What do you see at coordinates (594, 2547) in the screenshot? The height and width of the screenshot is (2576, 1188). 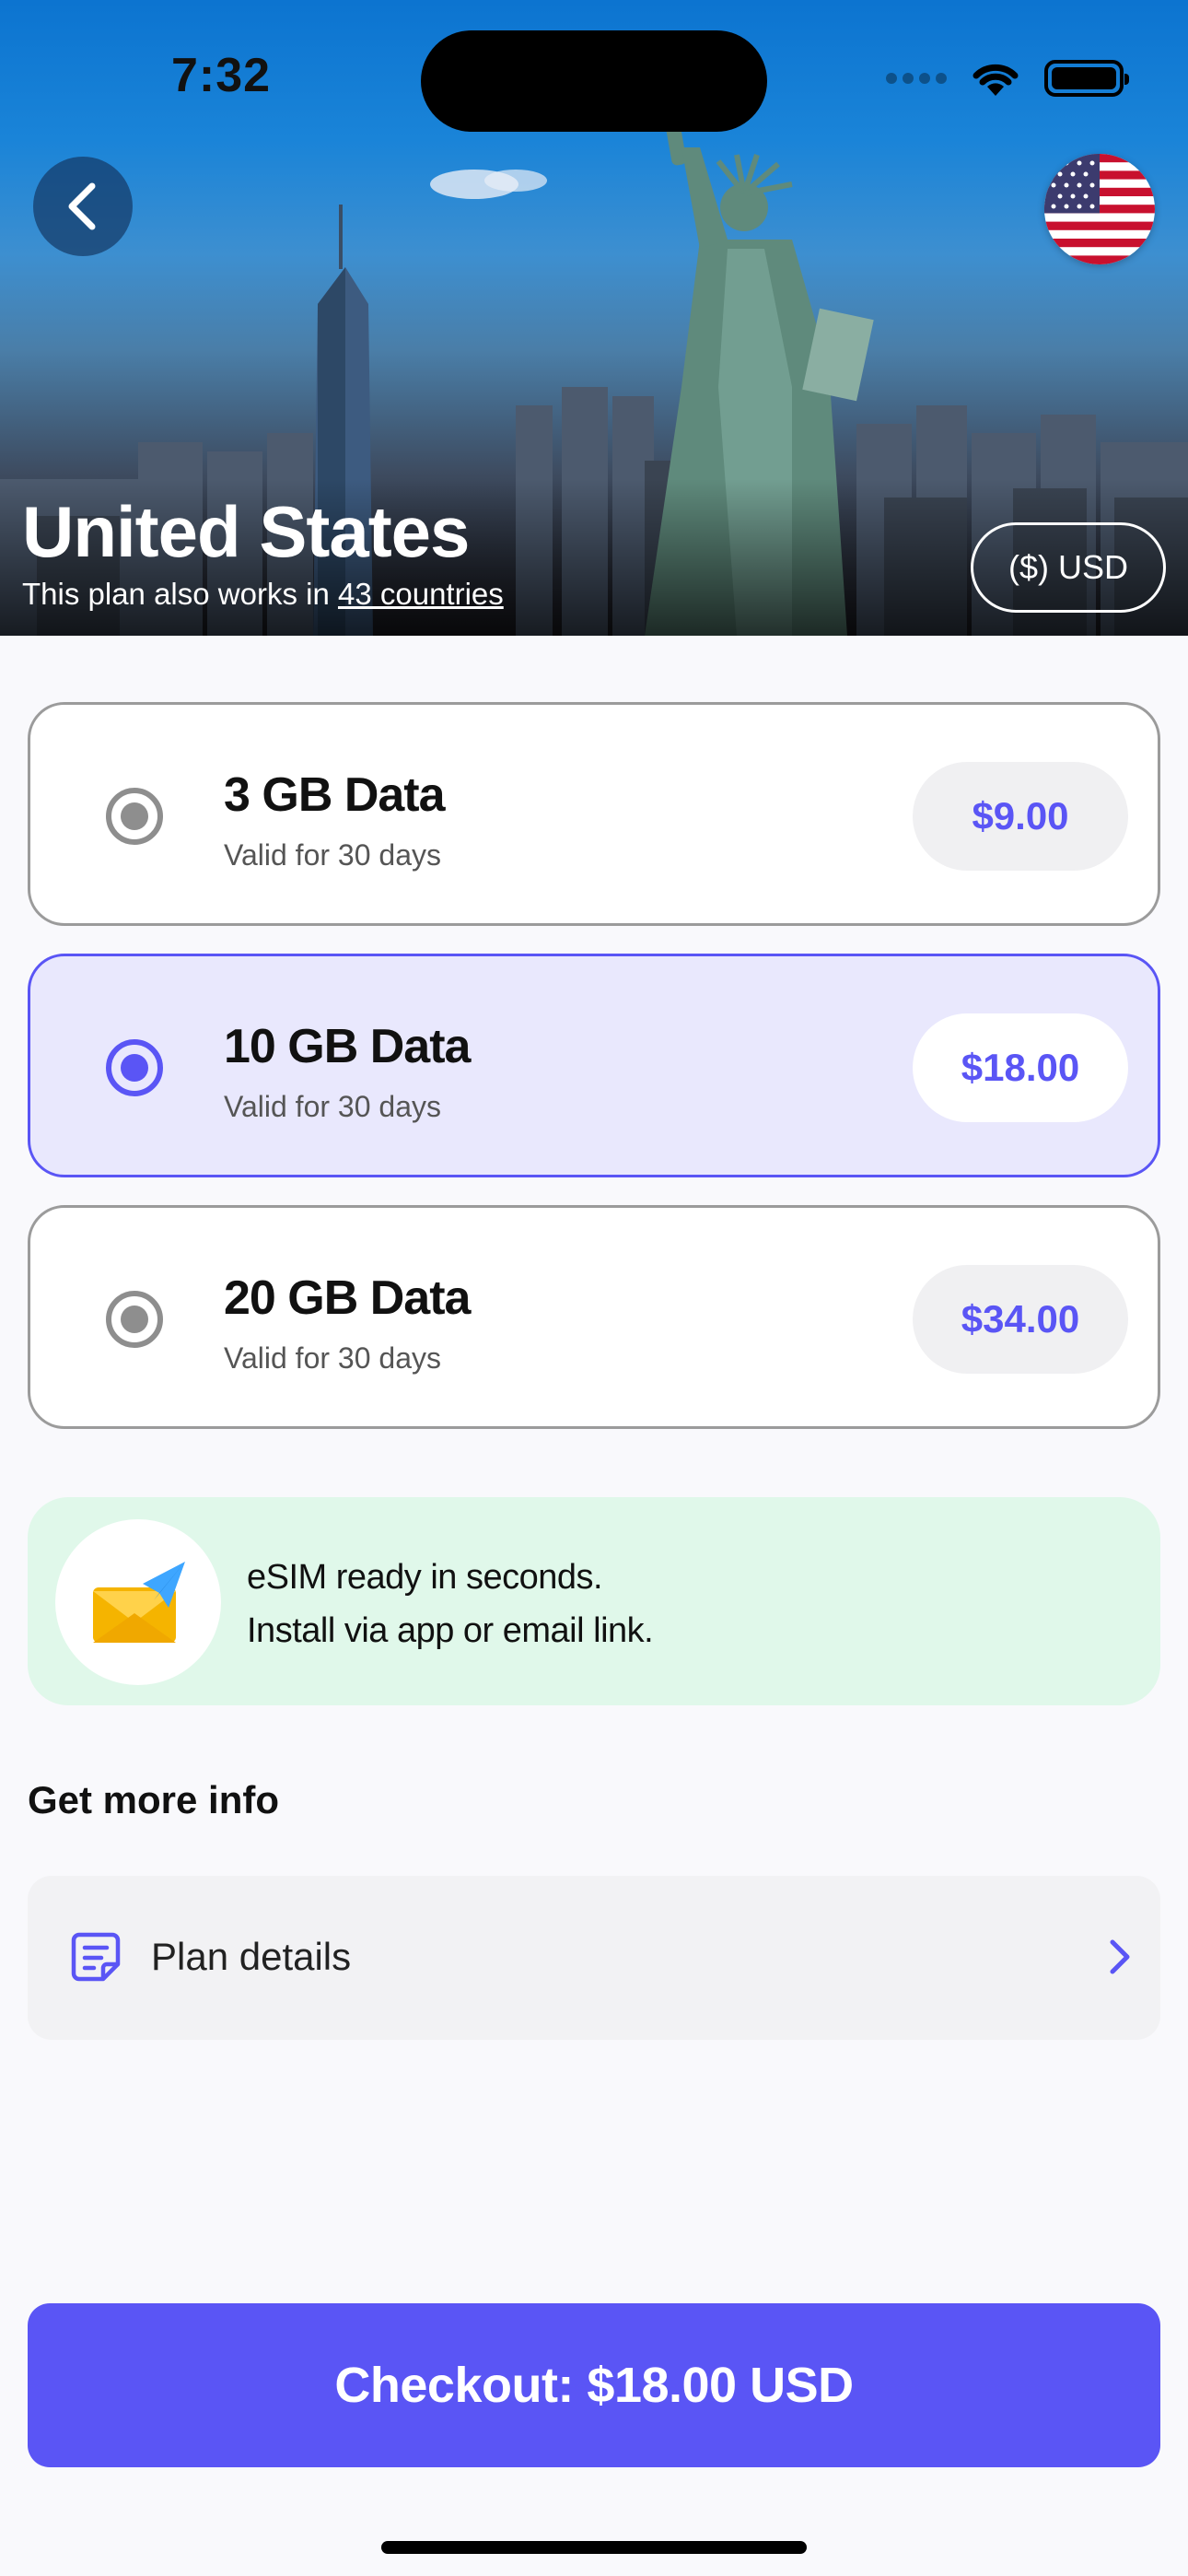 I see `home-indicator` at bounding box center [594, 2547].